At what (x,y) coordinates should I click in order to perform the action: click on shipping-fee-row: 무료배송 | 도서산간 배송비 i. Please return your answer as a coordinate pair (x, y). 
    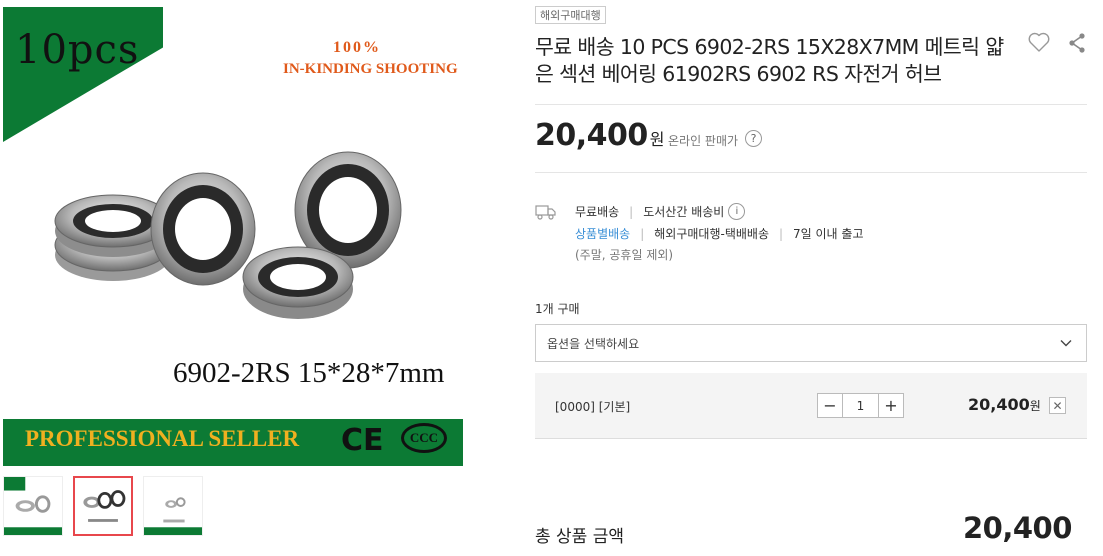
    Looking at the image, I should click on (660, 211).